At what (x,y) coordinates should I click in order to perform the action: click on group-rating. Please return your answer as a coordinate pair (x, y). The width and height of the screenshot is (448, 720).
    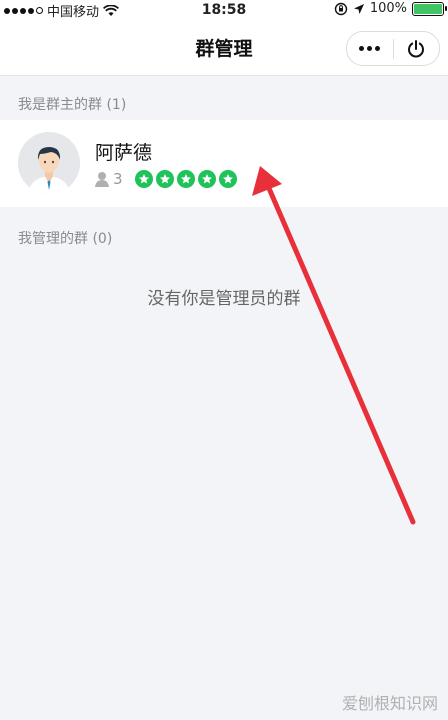
    Looking at the image, I should click on (185, 179).